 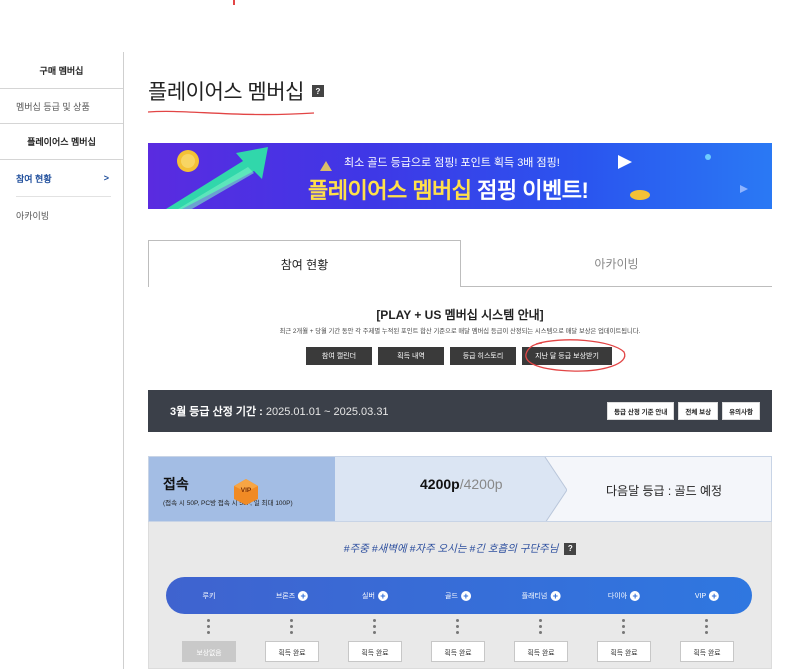 I want to click on page-title-wrap: 플레이어스 멤버십 ?, so click(x=236, y=91).